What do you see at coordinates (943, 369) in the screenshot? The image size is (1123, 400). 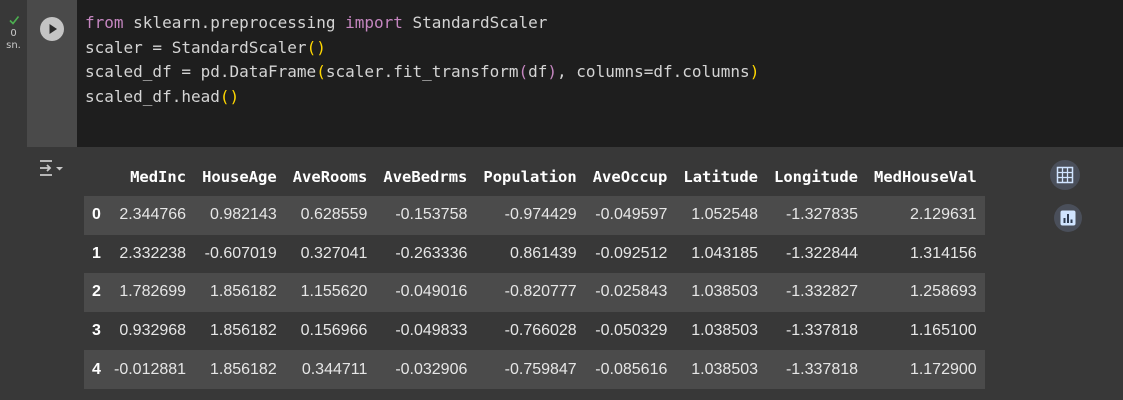 I see `table-cell: 1.172900` at bounding box center [943, 369].